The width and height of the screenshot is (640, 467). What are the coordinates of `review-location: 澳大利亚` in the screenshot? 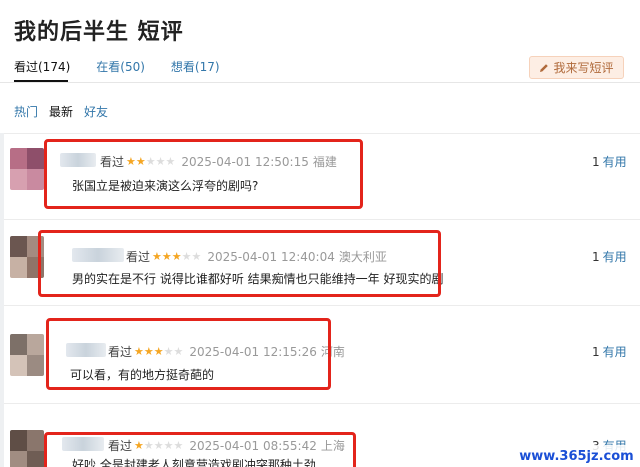 It's located at (362, 257).